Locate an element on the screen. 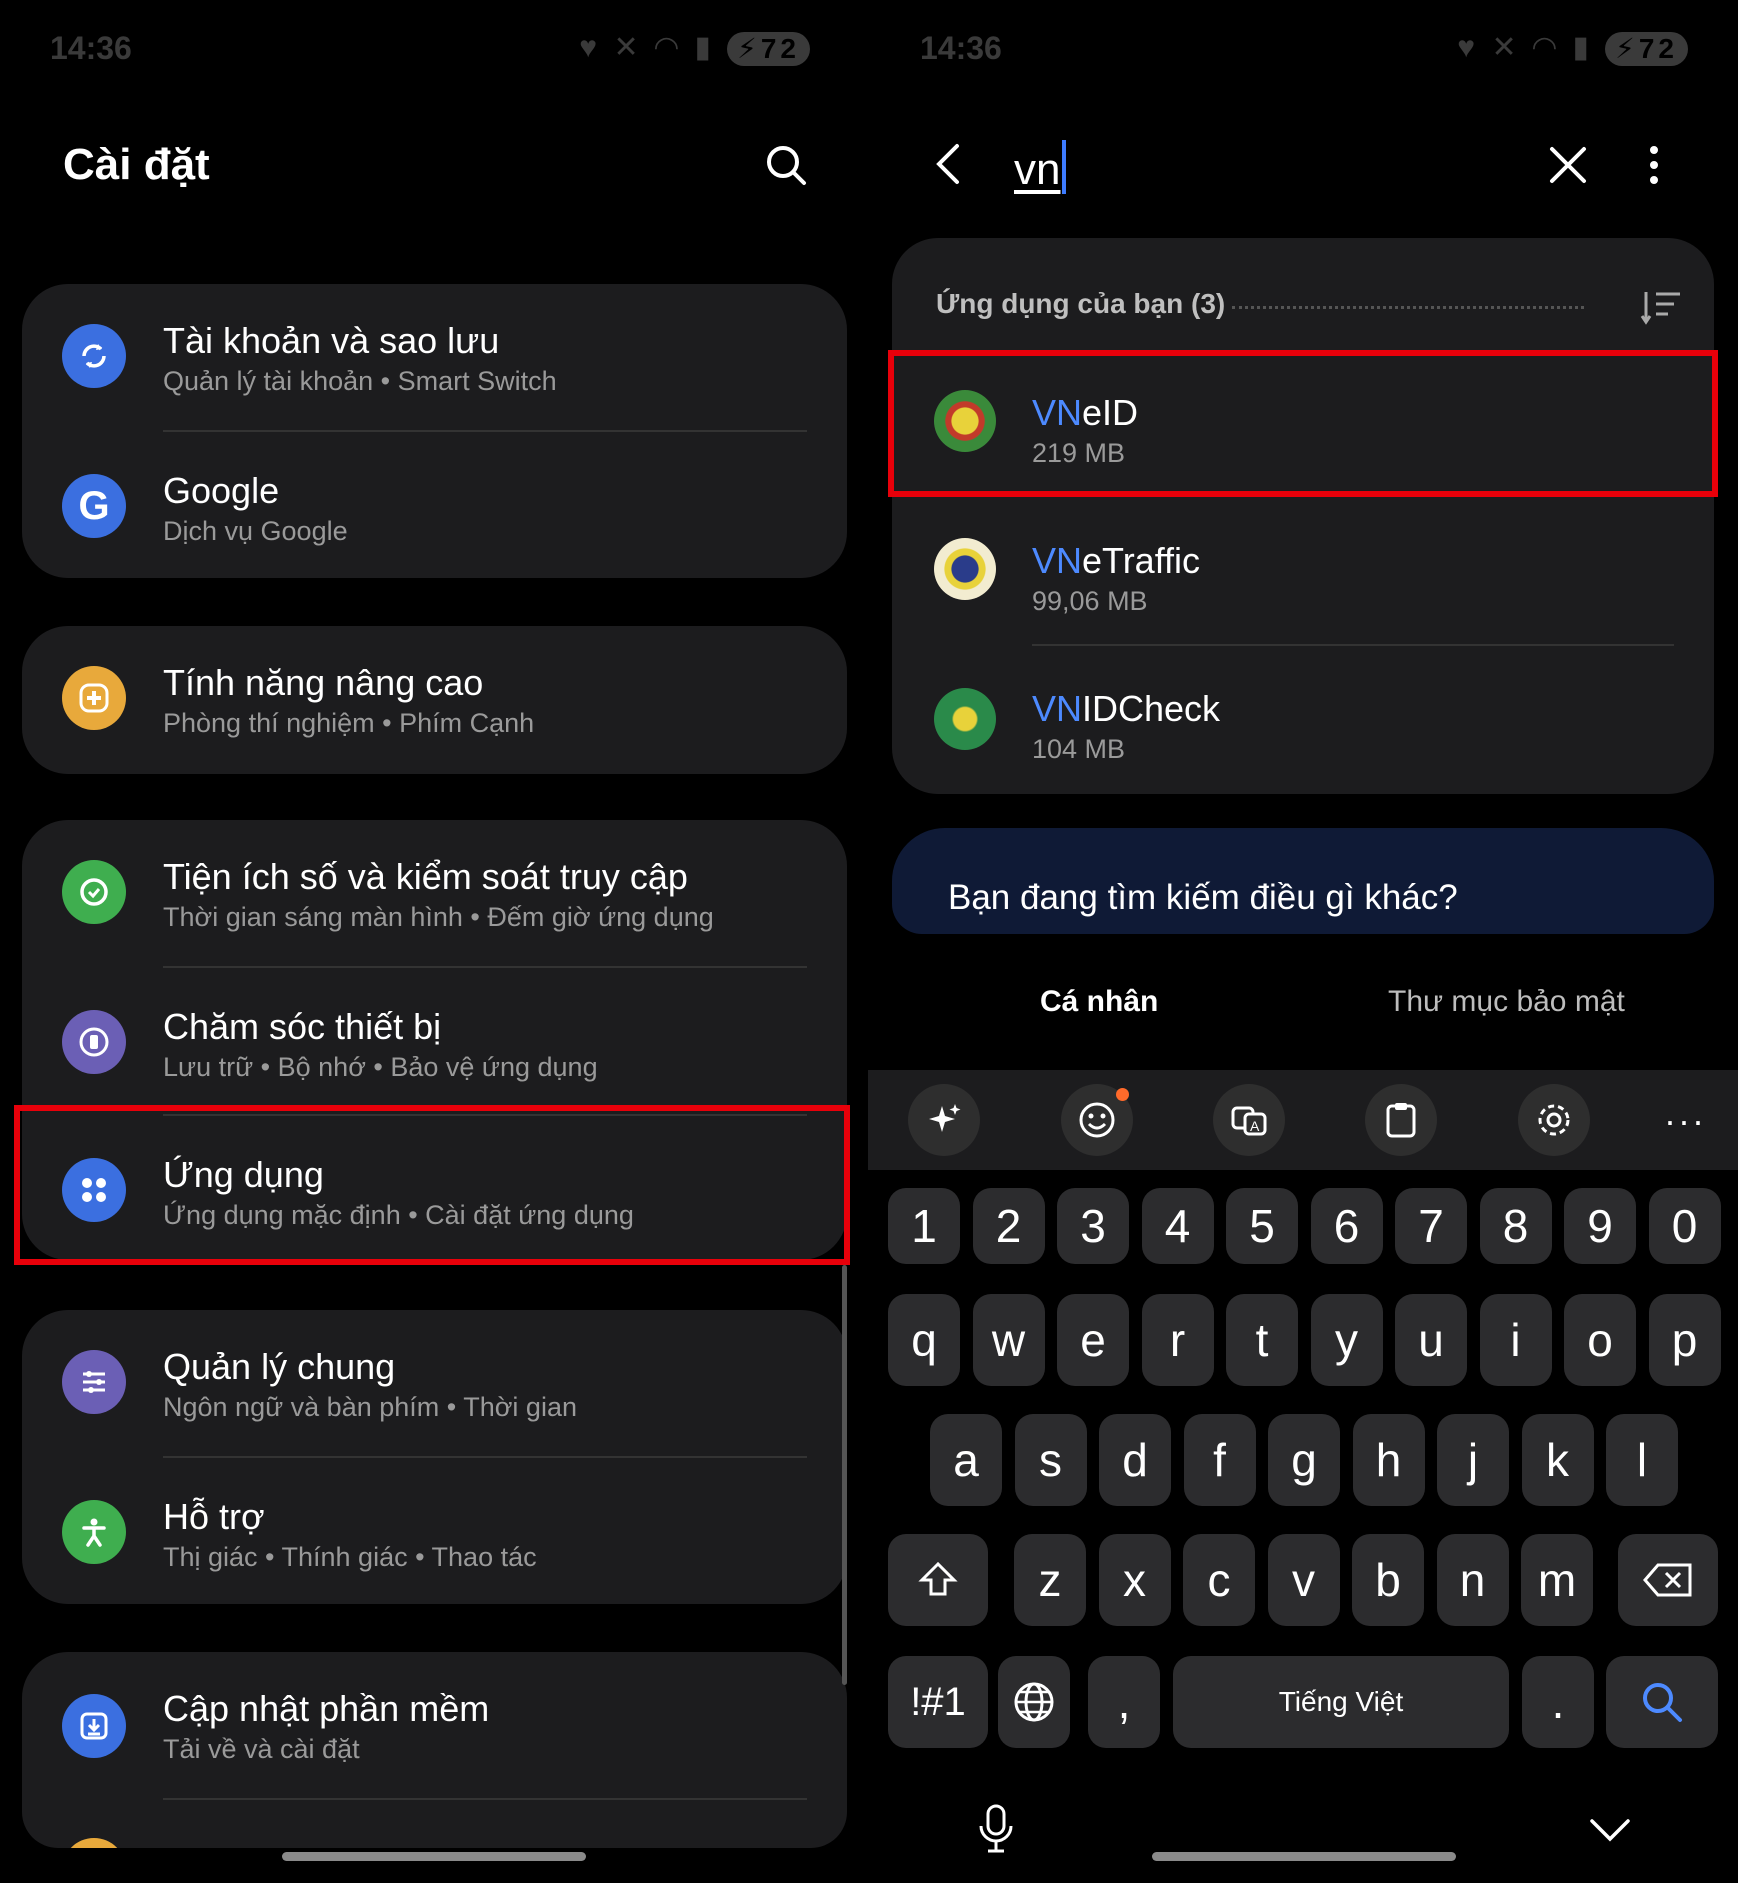 Image resolution: width=1738 pixels, height=1883 pixels. key-y: y is located at coordinates (1346, 1340).